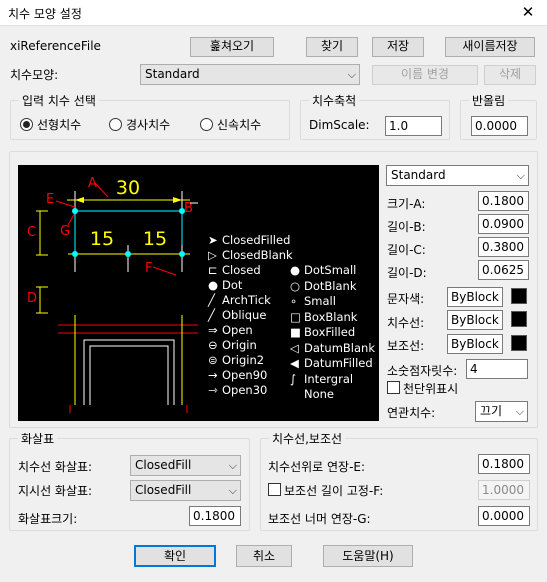 The height and width of the screenshot is (582, 547). Describe the element at coordinates (489, 100) in the screenshot. I see `rounding-title: 반올림` at that location.